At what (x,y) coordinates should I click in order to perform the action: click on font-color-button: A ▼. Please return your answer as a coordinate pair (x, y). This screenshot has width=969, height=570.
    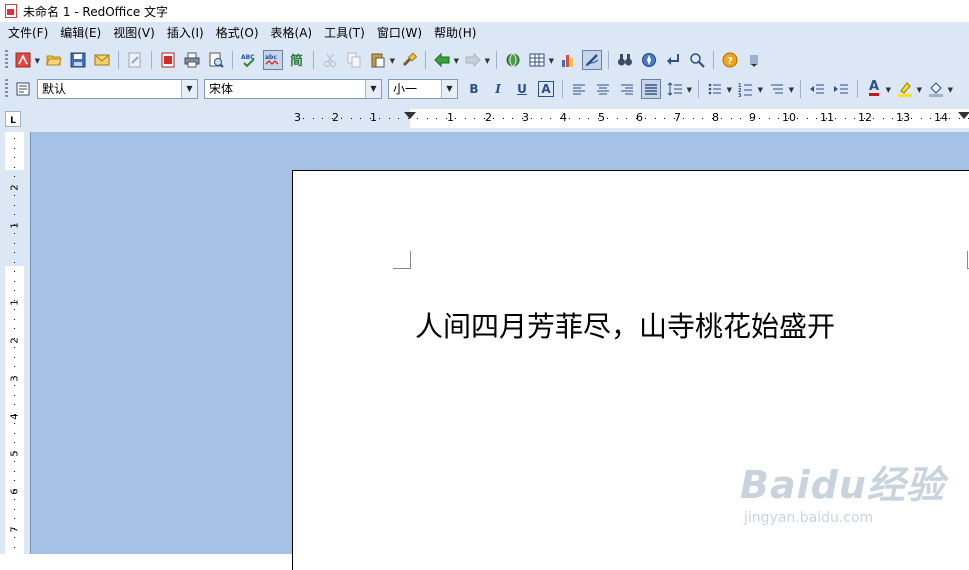
    Looking at the image, I should click on (877, 89).